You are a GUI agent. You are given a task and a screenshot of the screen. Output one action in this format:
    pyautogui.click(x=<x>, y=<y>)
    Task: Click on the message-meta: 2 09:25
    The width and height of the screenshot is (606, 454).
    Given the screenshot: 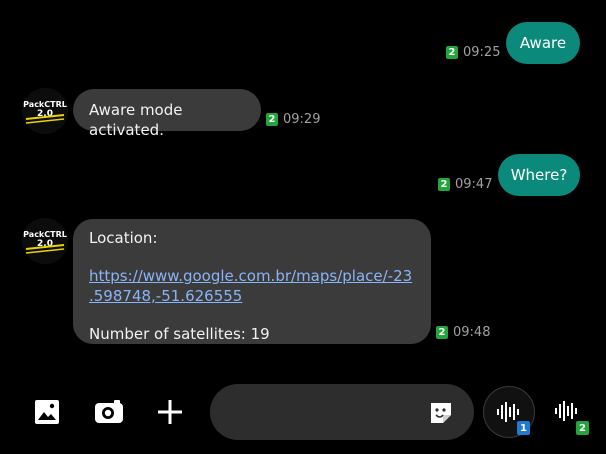 What is the action you would take?
    pyautogui.click(x=473, y=52)
    